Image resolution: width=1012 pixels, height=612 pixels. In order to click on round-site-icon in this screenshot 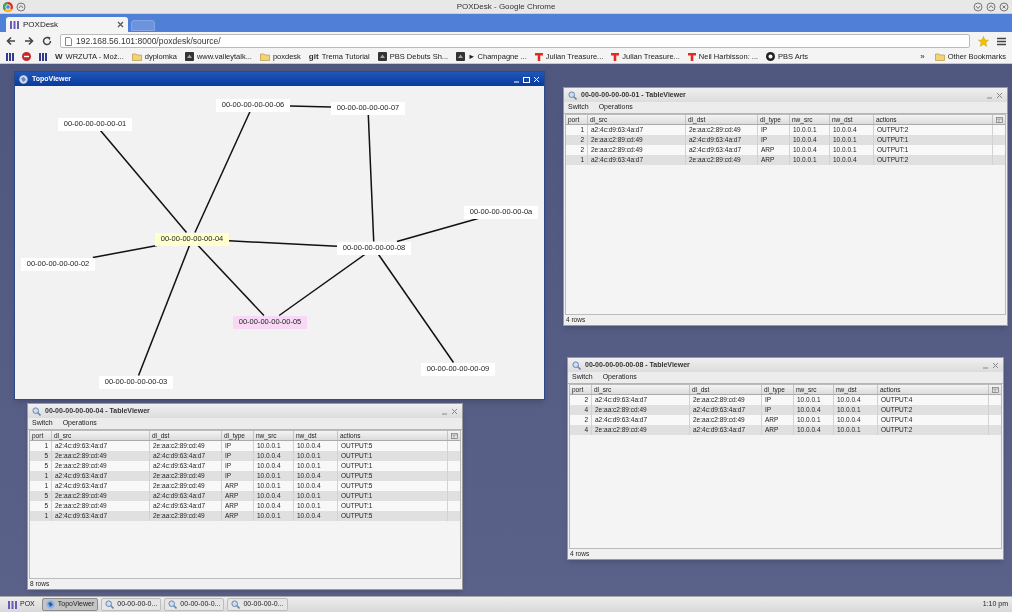, I will do `click(26, 56)`.